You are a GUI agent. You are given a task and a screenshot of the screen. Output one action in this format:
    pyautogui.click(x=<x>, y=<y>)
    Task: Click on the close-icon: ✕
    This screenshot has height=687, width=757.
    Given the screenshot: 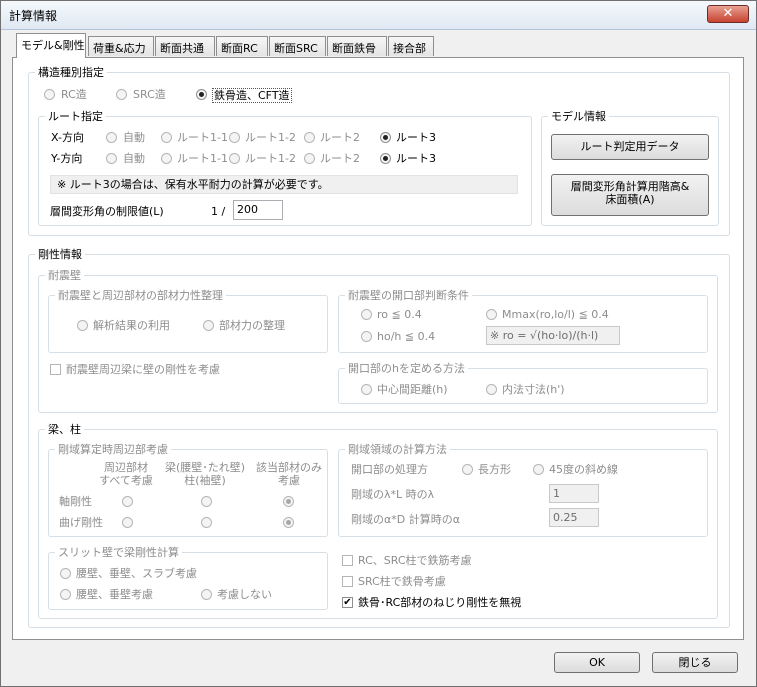 What is the action you would take?
    pyautogui.click(x=728, y=14)
    